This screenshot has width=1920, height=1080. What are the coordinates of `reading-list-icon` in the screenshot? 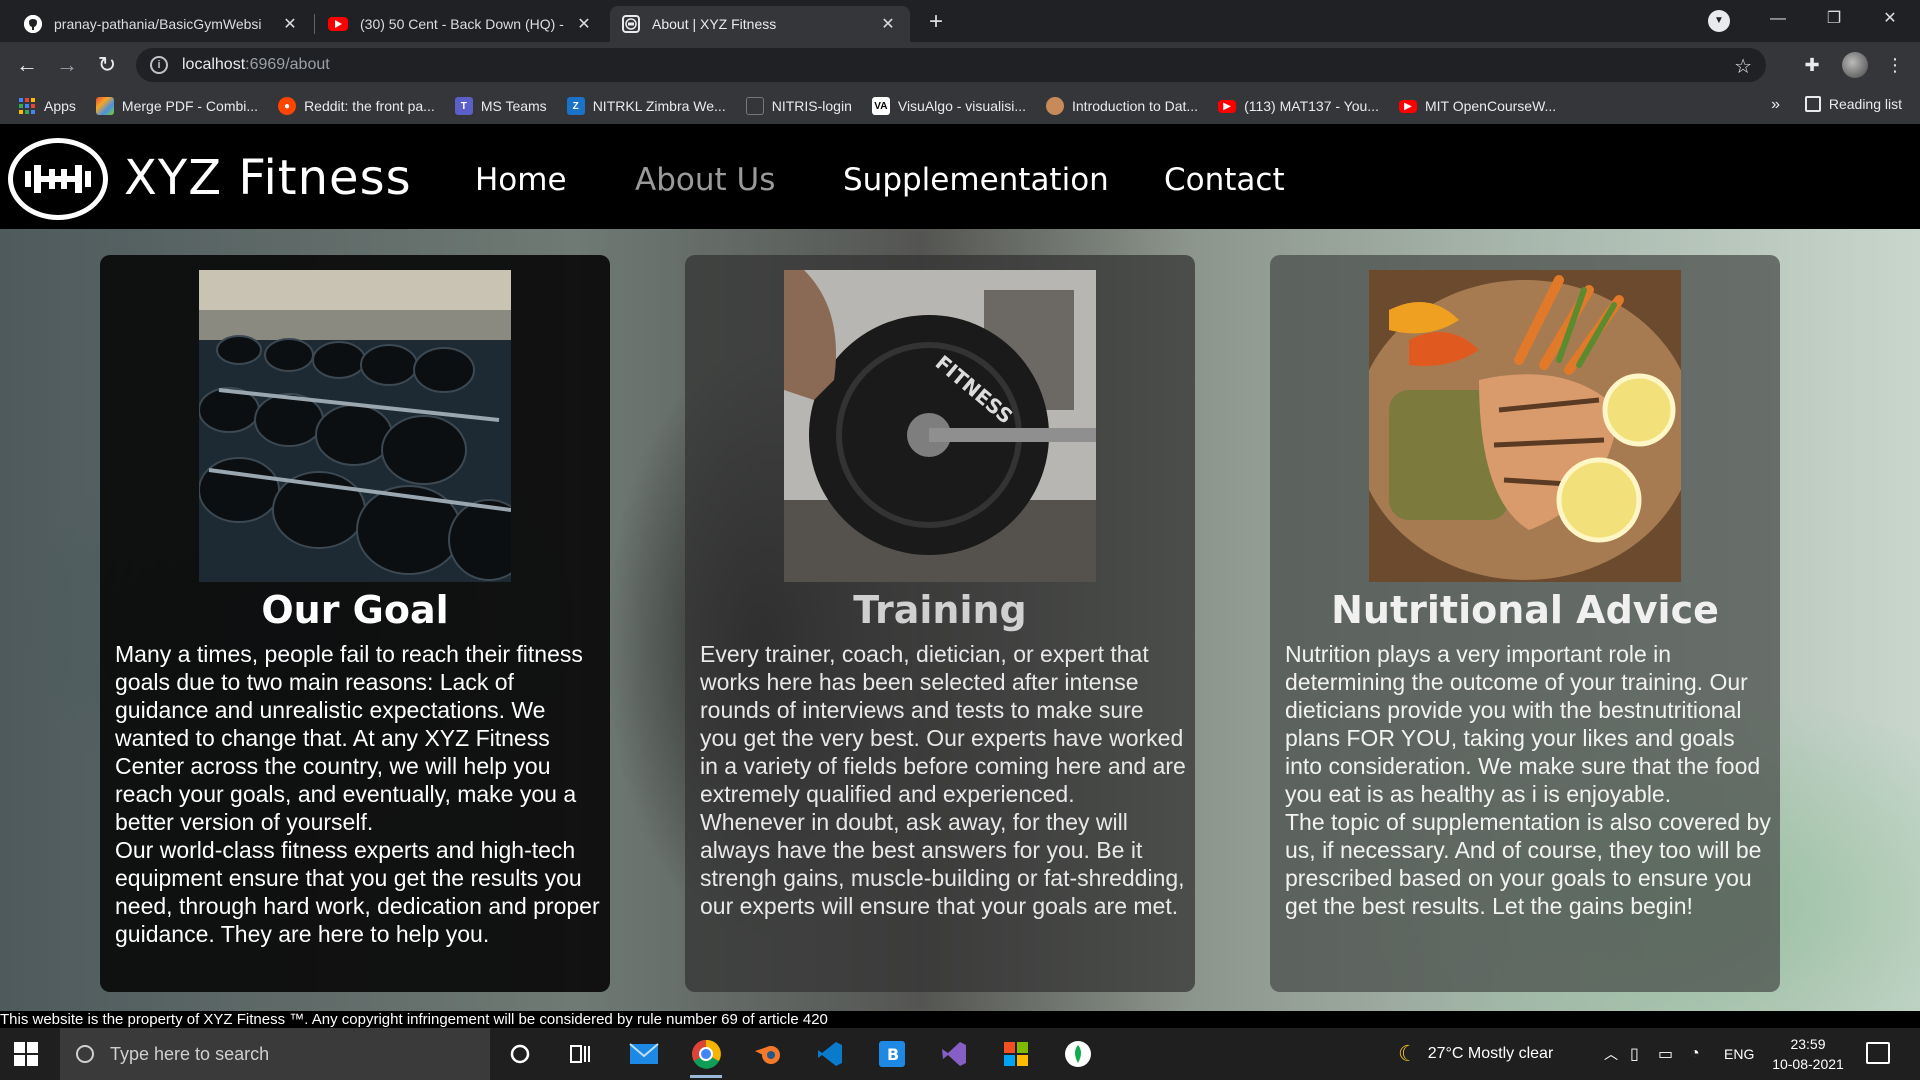 It's located at (1812, 104).